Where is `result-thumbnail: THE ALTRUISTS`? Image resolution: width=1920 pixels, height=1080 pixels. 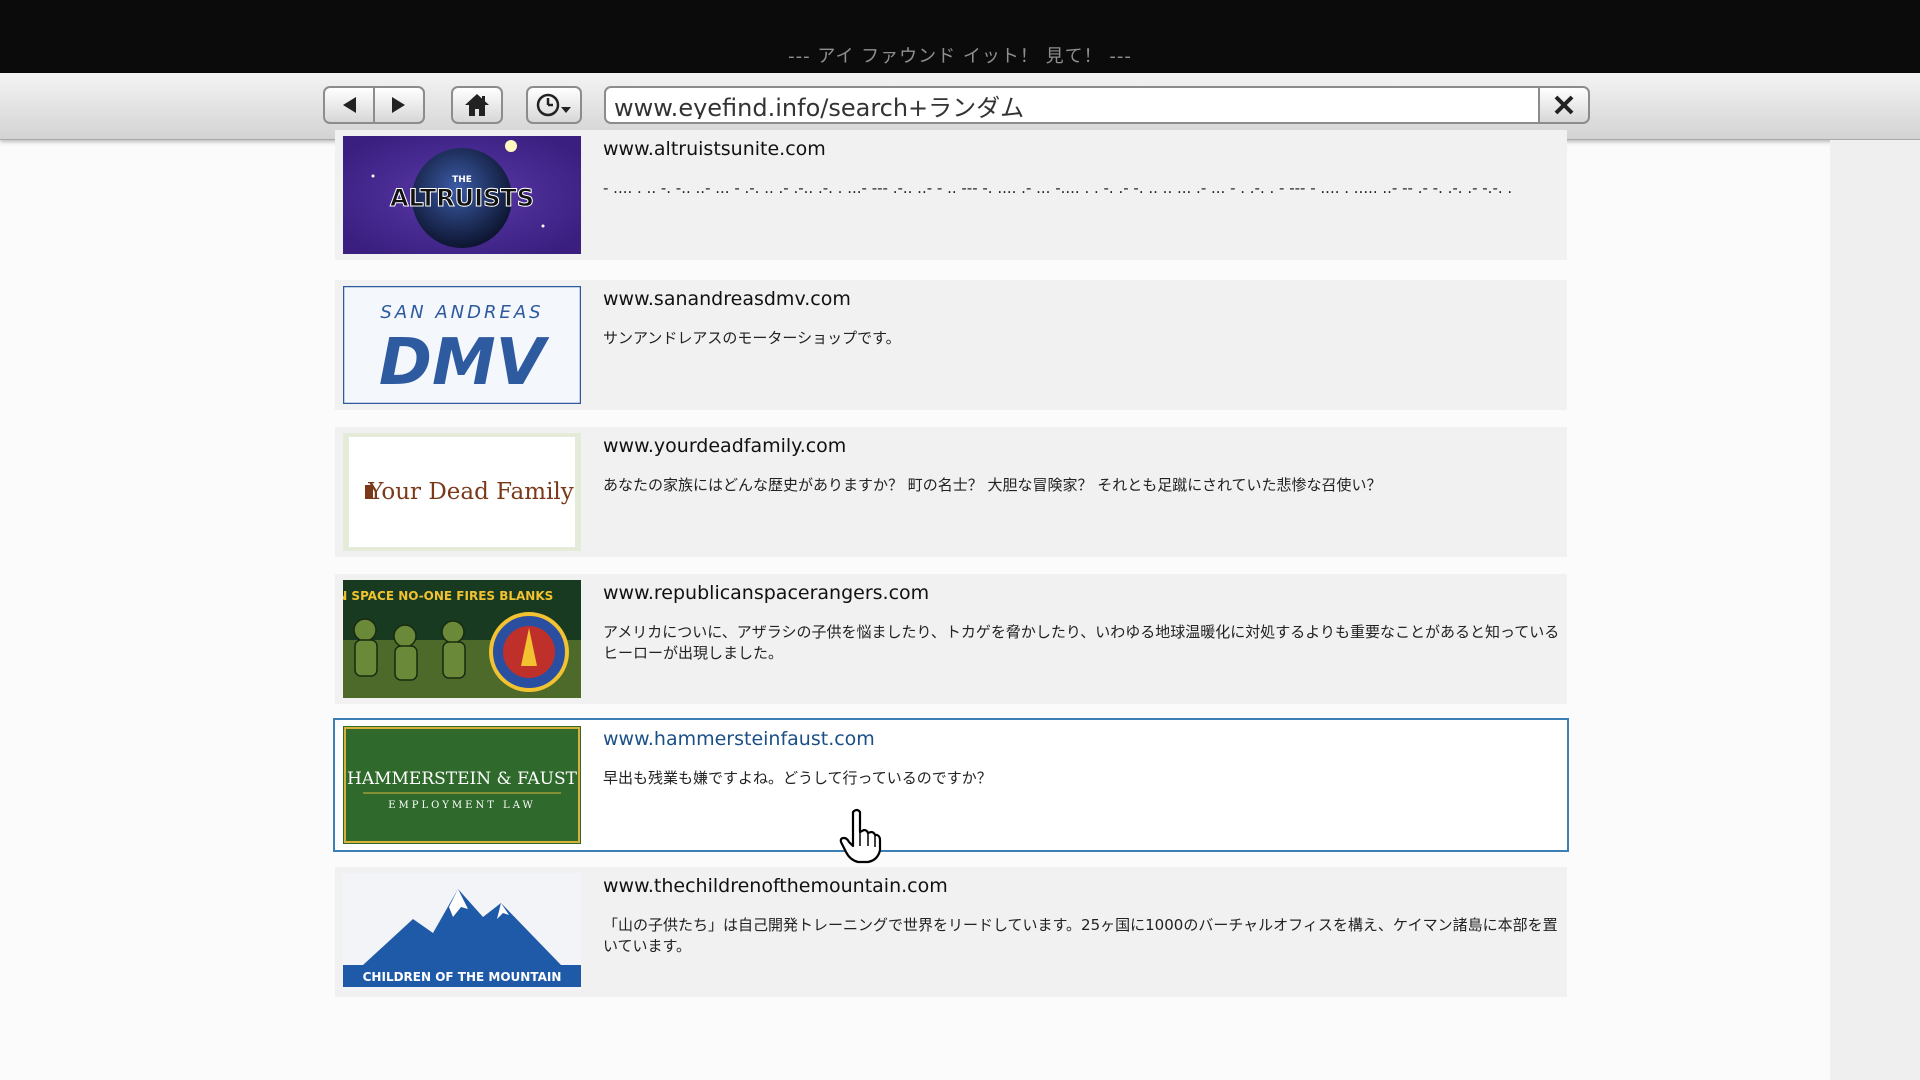 result-thumbnail: THE ALTRUISTS is located at coordinates (462, 195).